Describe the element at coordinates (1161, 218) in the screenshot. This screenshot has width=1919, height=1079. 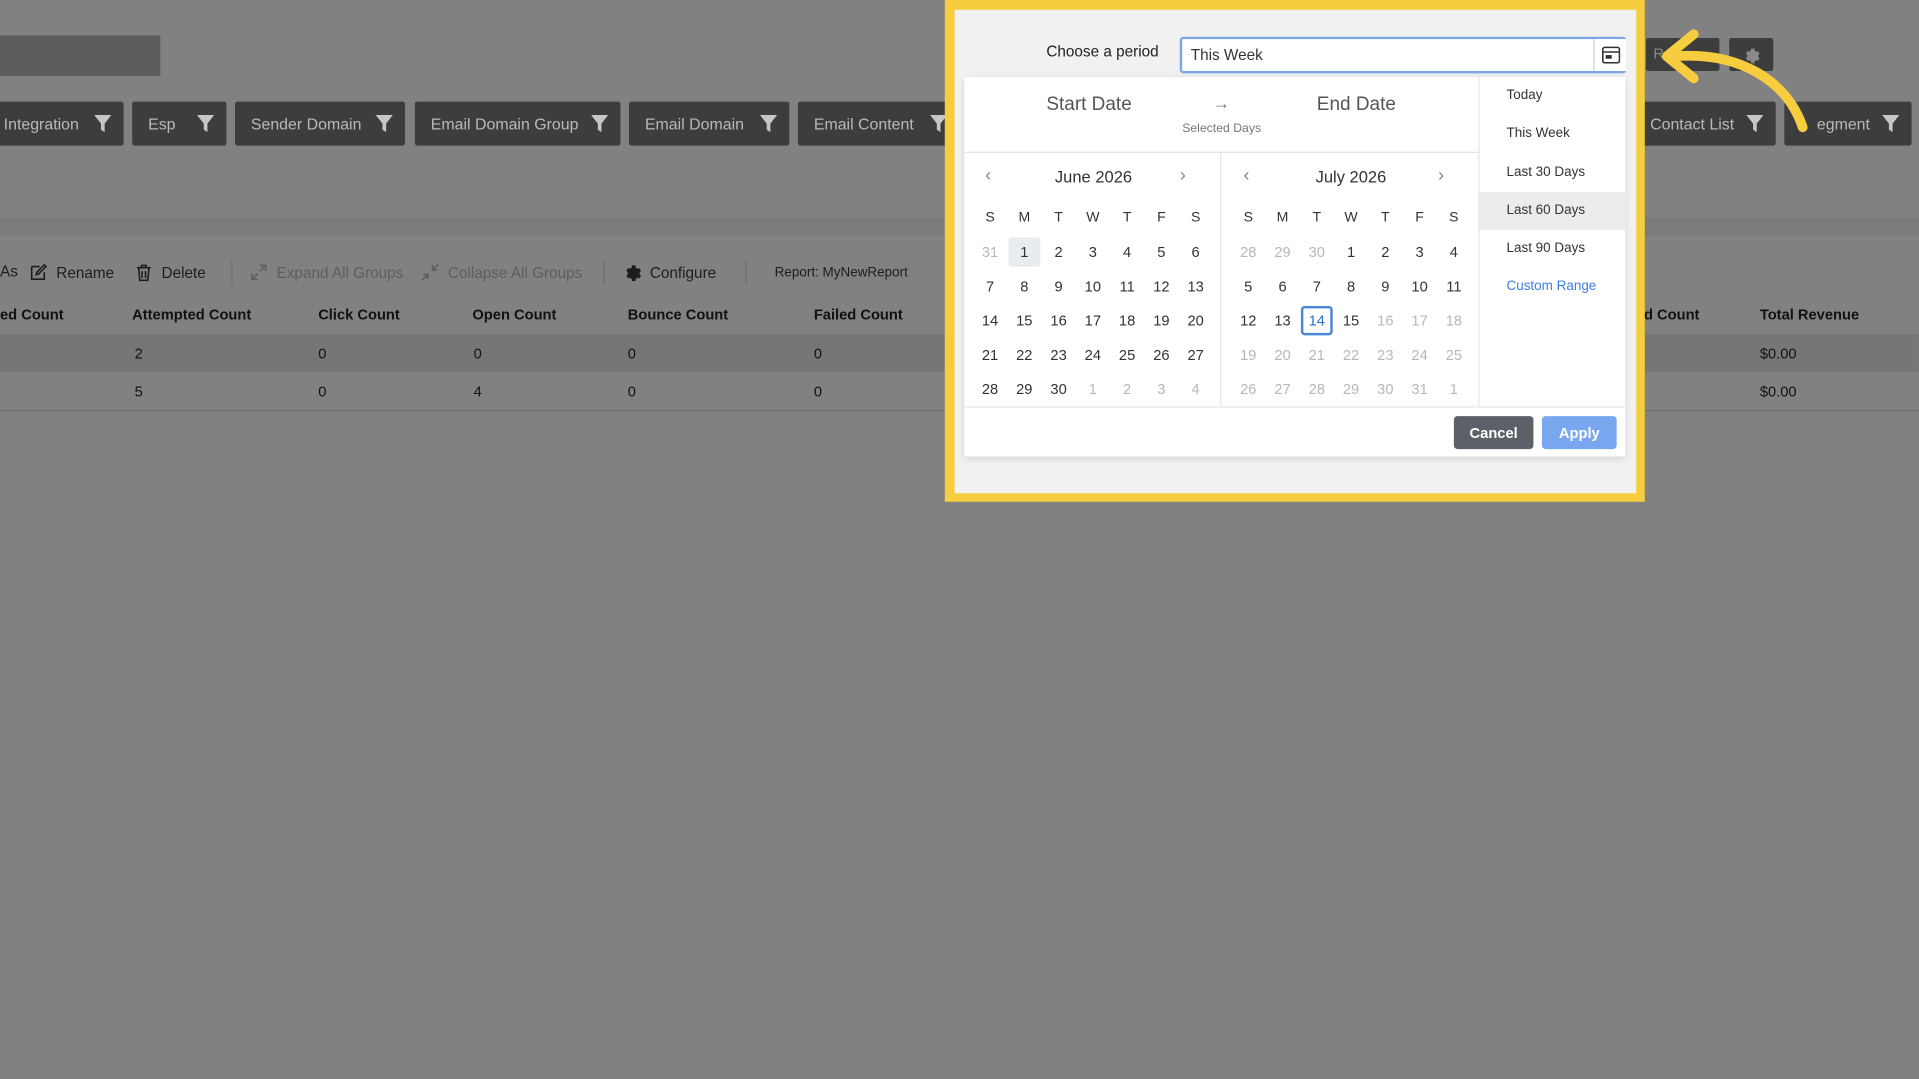
I see `weekday-header: F` at that location.